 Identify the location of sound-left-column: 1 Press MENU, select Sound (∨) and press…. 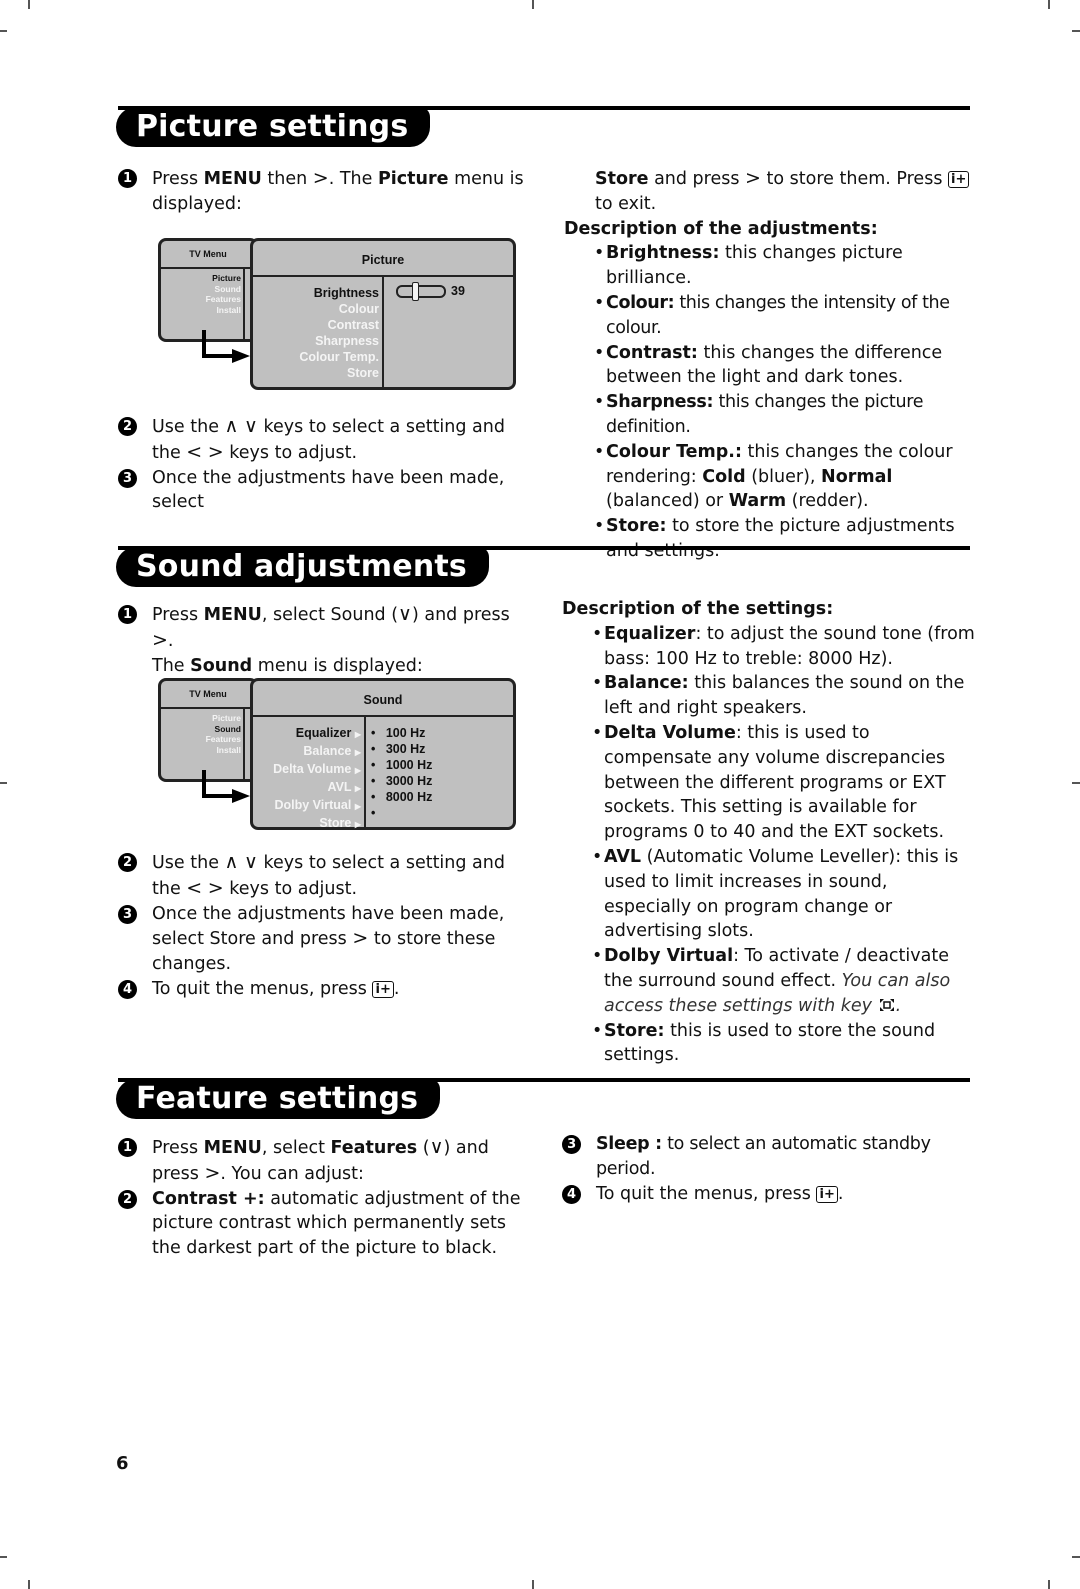
(323, 640).